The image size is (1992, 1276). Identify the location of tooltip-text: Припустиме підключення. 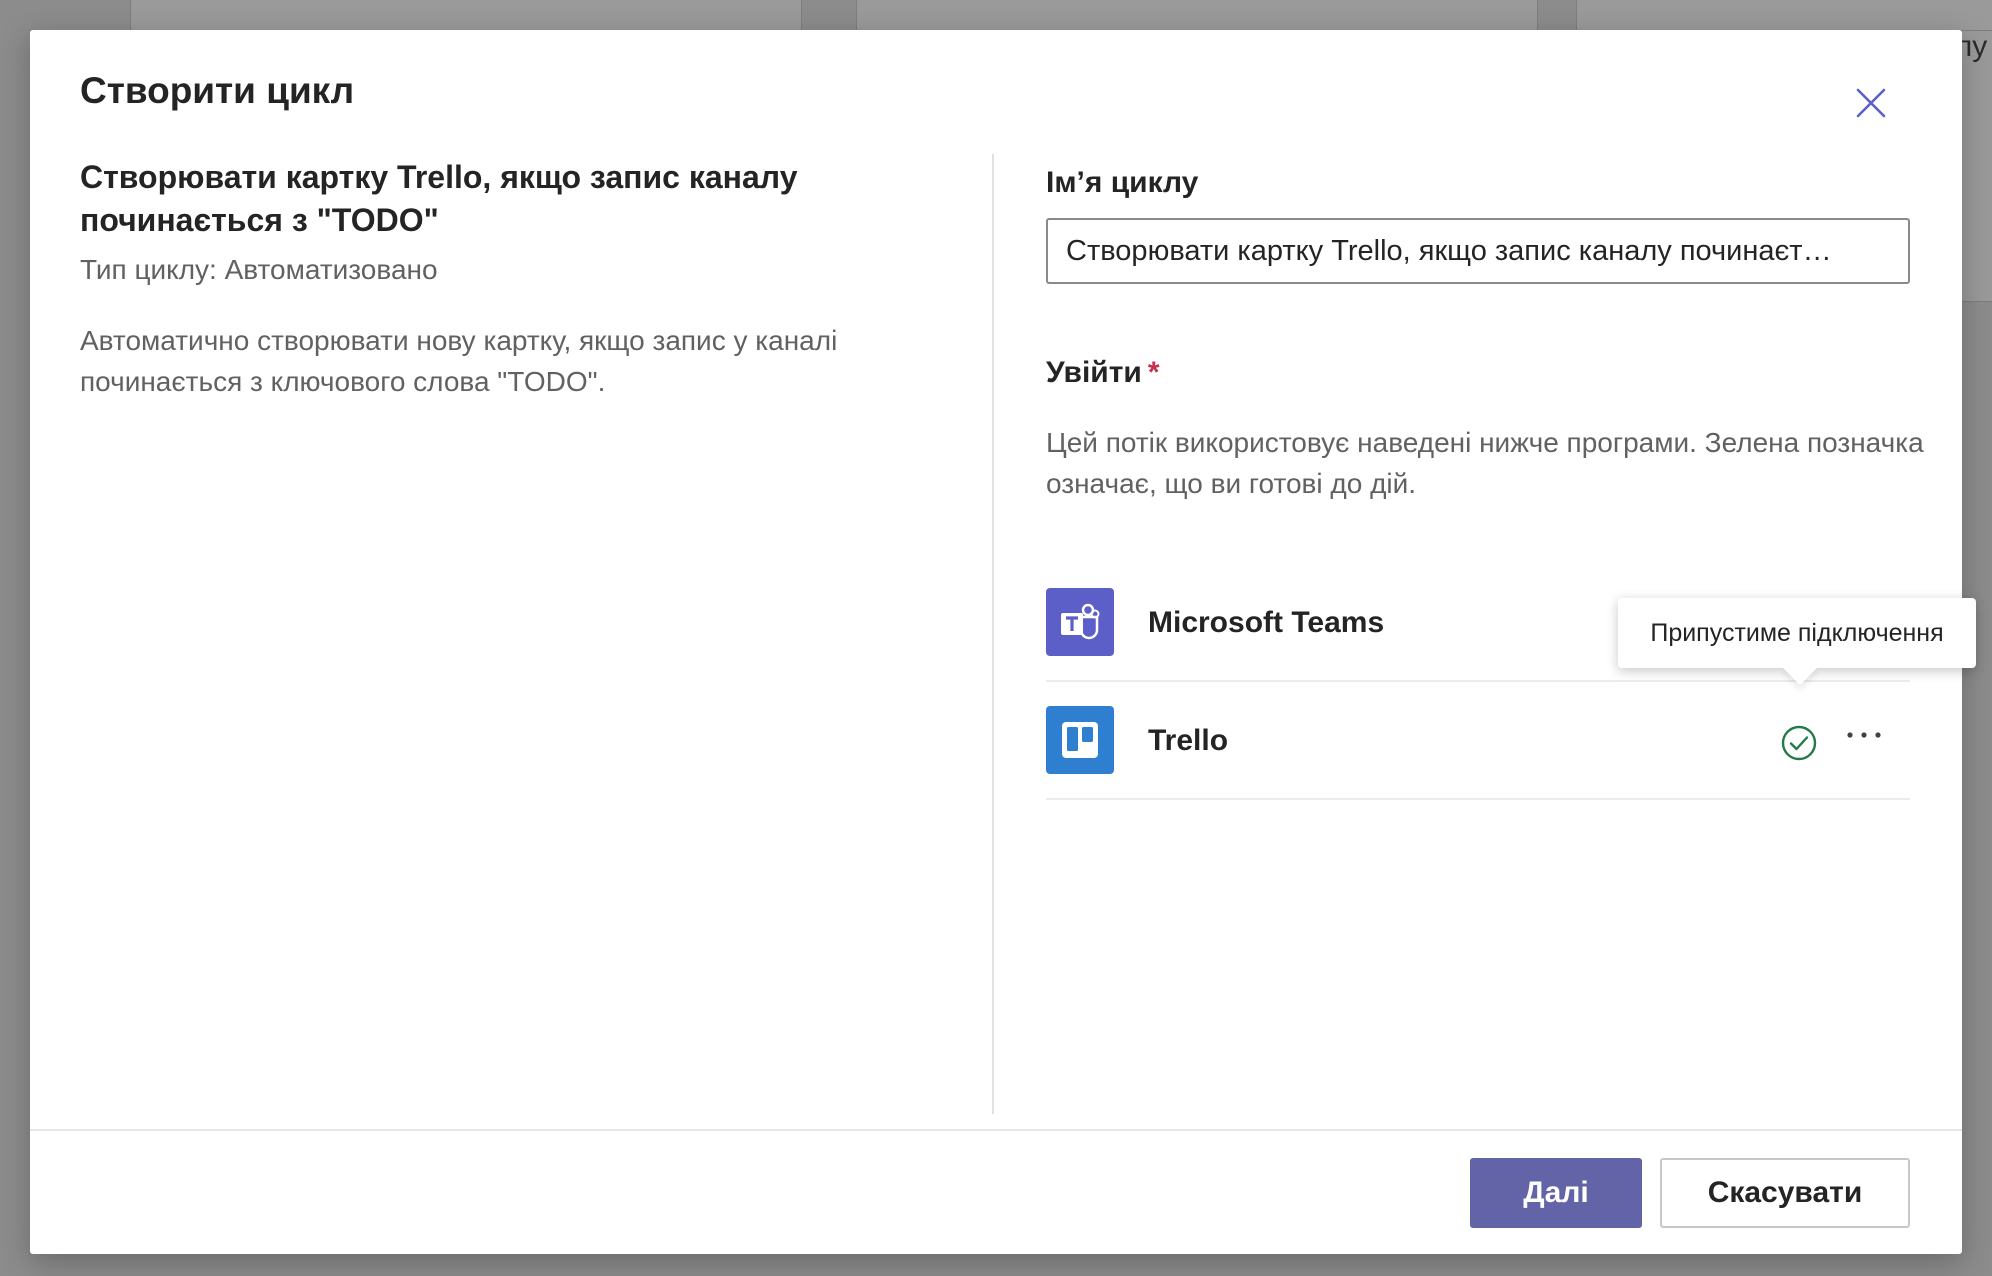
(1797, 632).